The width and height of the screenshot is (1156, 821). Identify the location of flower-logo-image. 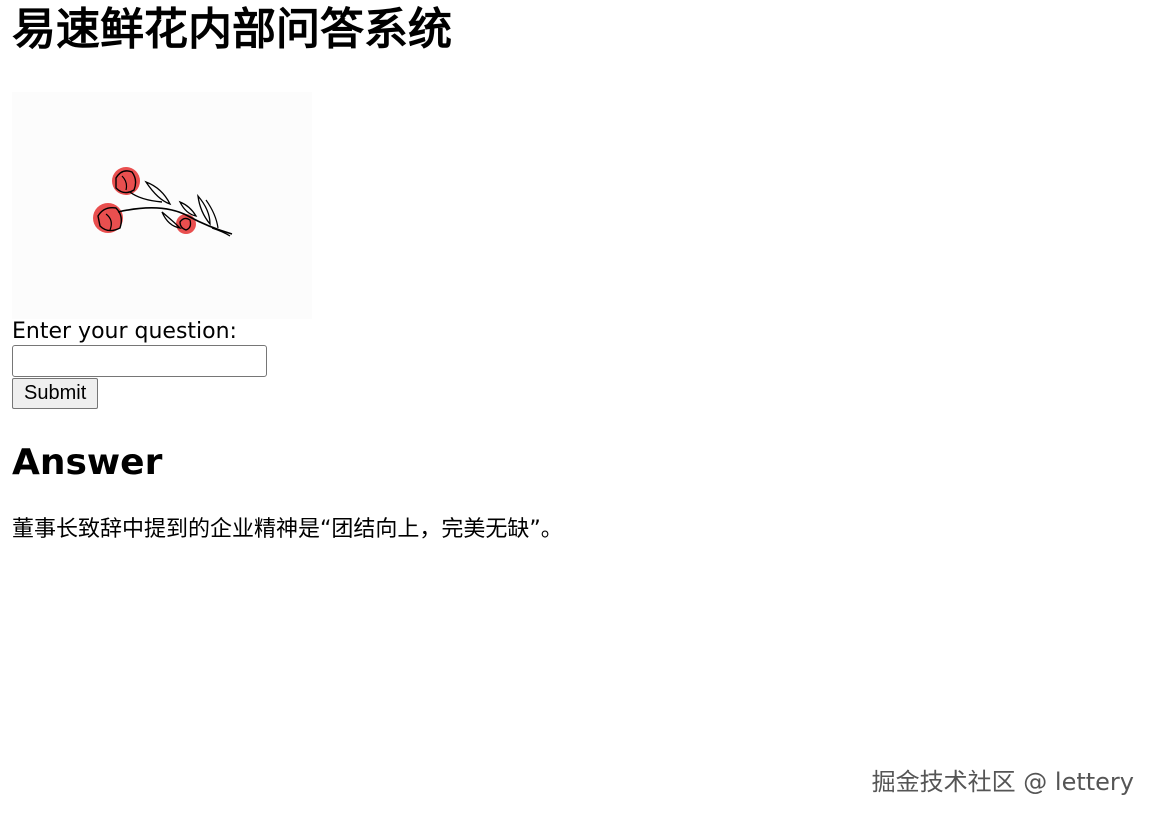
(162, 205).